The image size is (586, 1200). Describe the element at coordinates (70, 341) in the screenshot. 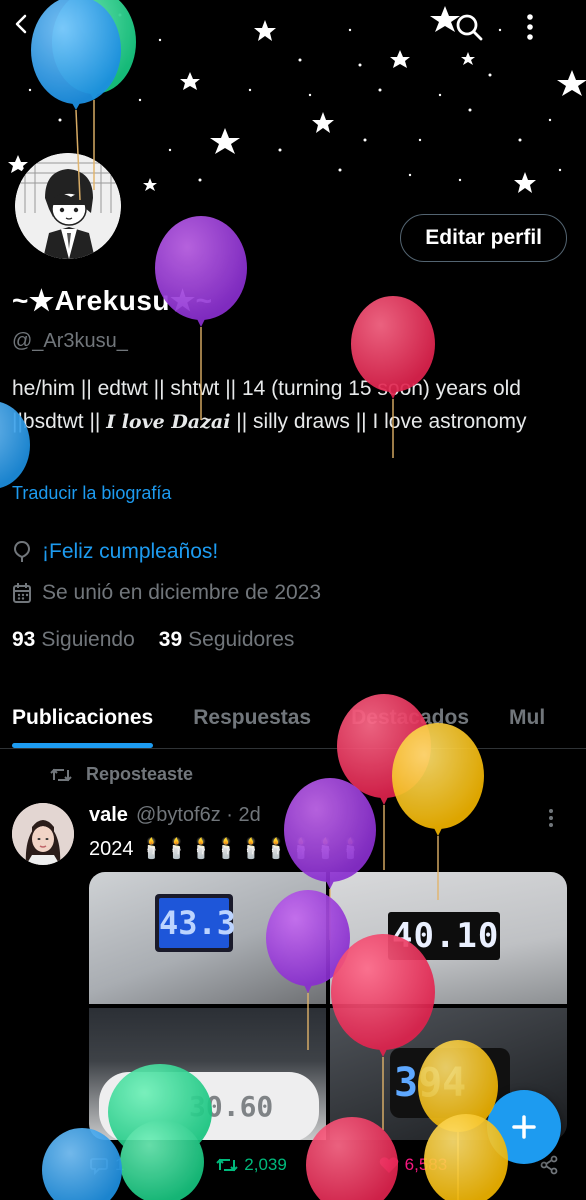

I see `profile-handle: @_Ar3kusu_` at that location.